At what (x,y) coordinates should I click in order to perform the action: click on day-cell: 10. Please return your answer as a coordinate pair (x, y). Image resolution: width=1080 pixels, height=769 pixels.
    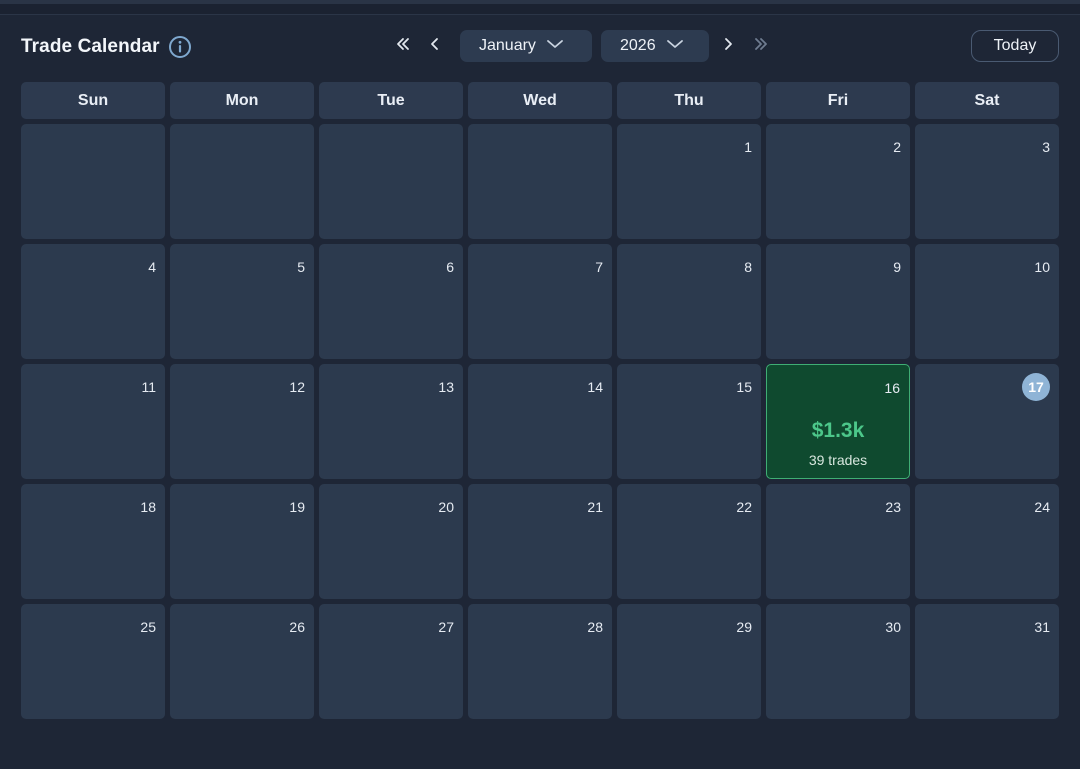
    Looking at the image, I should click on (987, 301).